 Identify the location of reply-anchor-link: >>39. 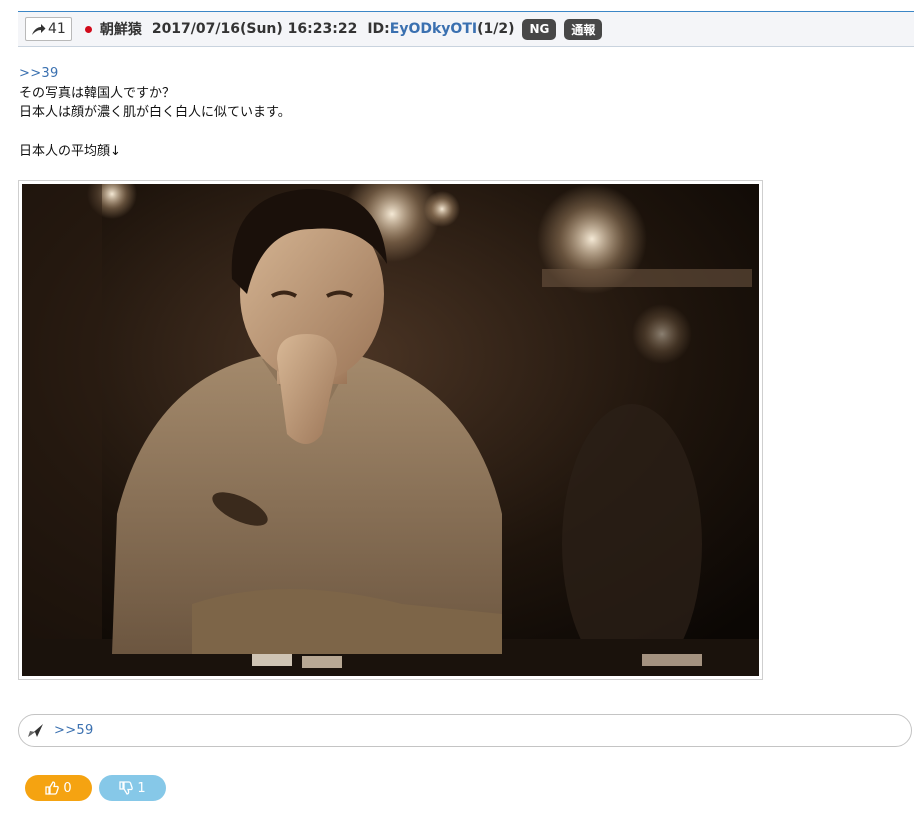
(155, 74).